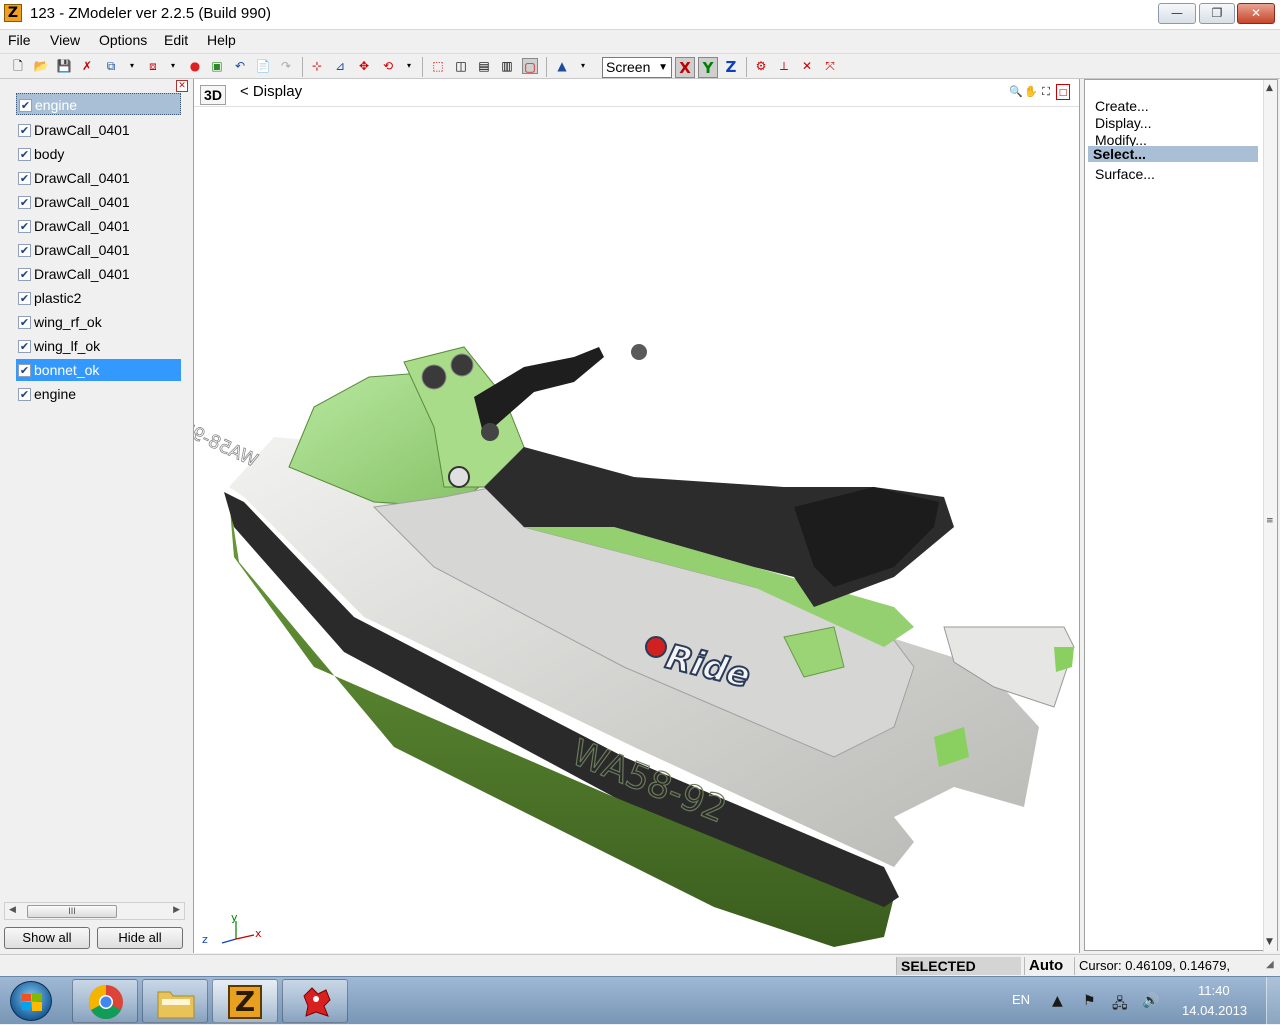 The height and width of the screenshot is (1025, 1280). I want to click on mirror-icon: ✕, so click(807, 66).